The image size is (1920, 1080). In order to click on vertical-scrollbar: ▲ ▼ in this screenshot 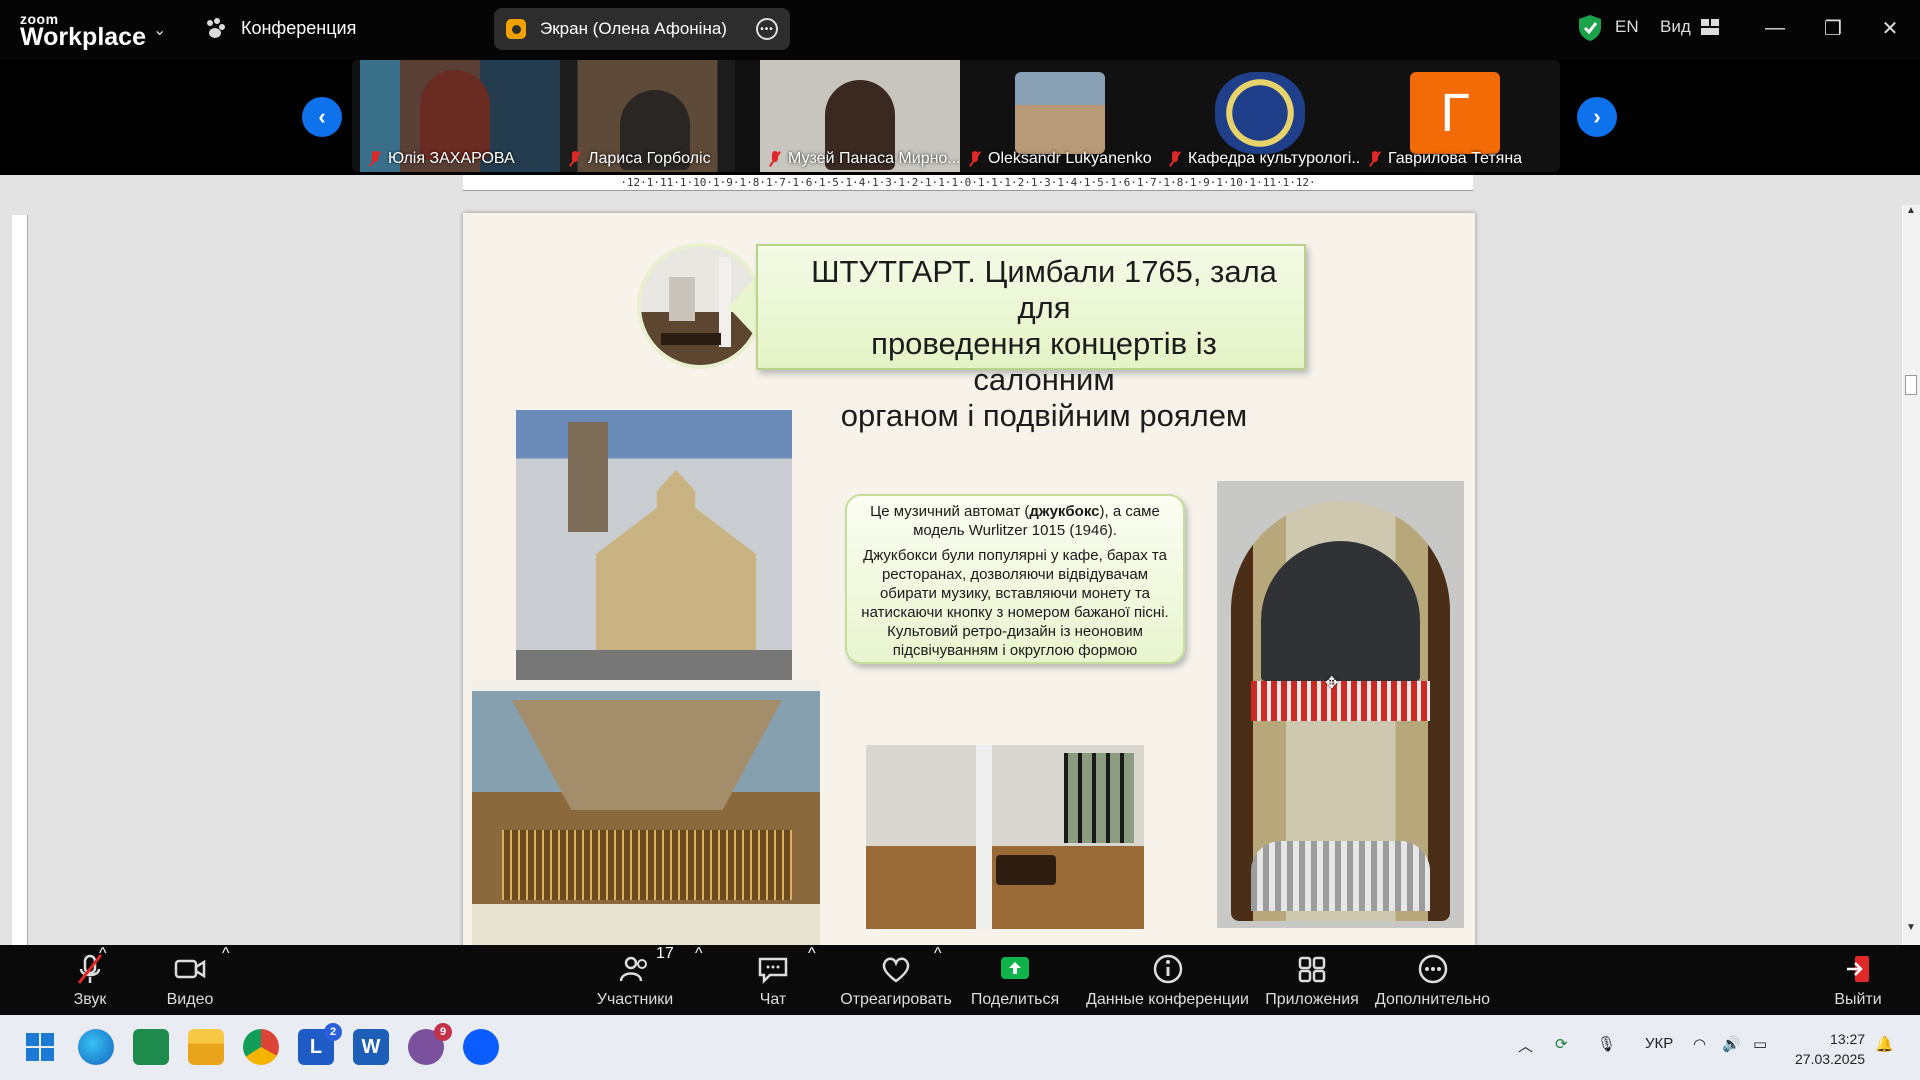, I will do `click(1911, 575)`.